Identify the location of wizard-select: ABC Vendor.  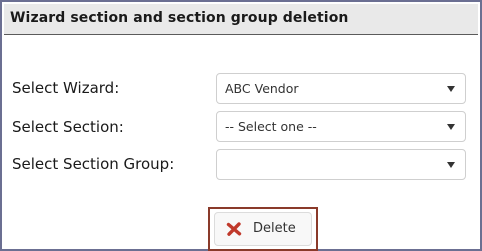
(341, 88).